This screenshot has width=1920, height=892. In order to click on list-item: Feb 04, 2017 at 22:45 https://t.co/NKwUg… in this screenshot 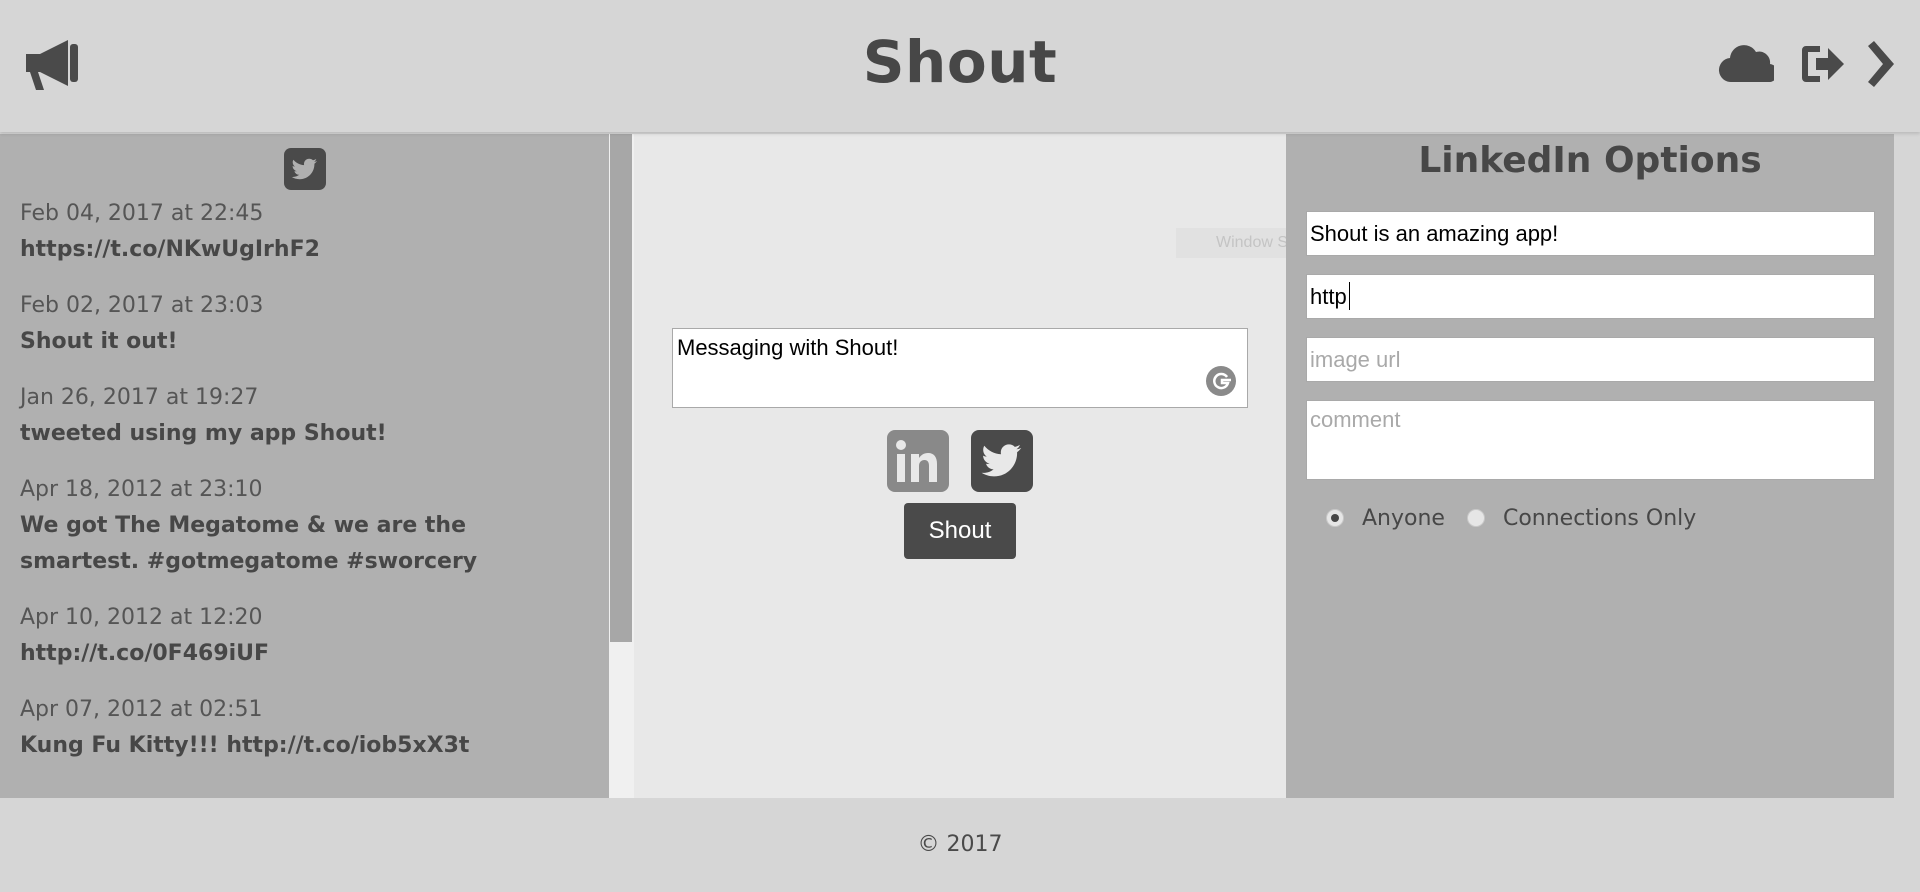, I will do `click(304, 232)`.